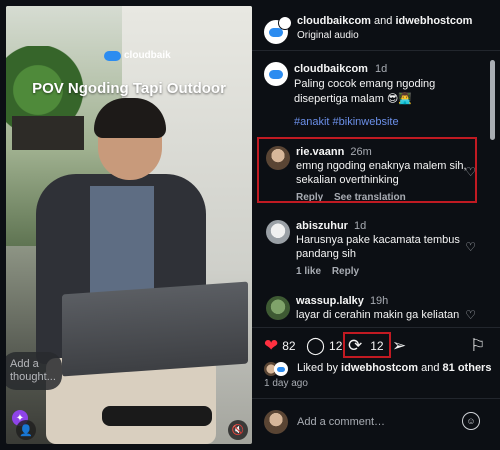 This screenshot has width=500, height=450. What do you see at coordinates (322, 226) in the screenshot?
I see `comment-username: abiszuhur` at bounding box center [322, 226].